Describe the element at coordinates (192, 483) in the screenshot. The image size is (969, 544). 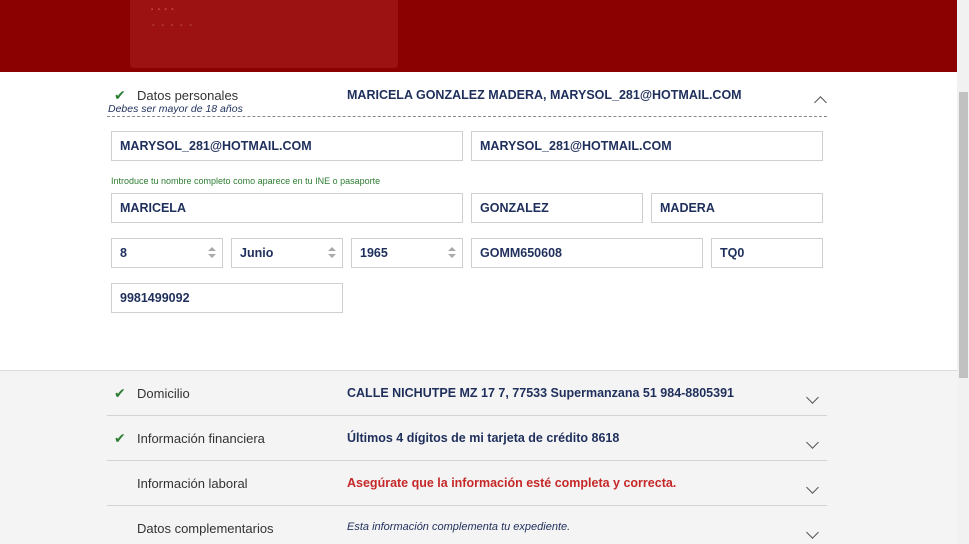
I see `section-title-laboral: Información laboral` at that location.